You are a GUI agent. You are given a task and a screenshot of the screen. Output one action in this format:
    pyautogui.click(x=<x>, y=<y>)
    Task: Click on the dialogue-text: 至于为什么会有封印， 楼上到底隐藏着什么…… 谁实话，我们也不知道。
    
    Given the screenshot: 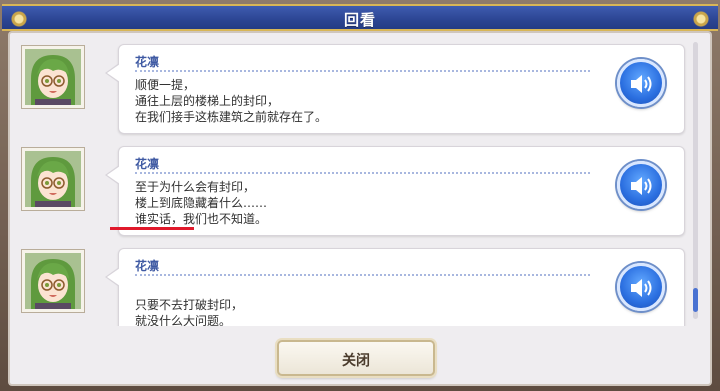 What is the action you would take?
    pyautogui.click(x=201, y=203)
    